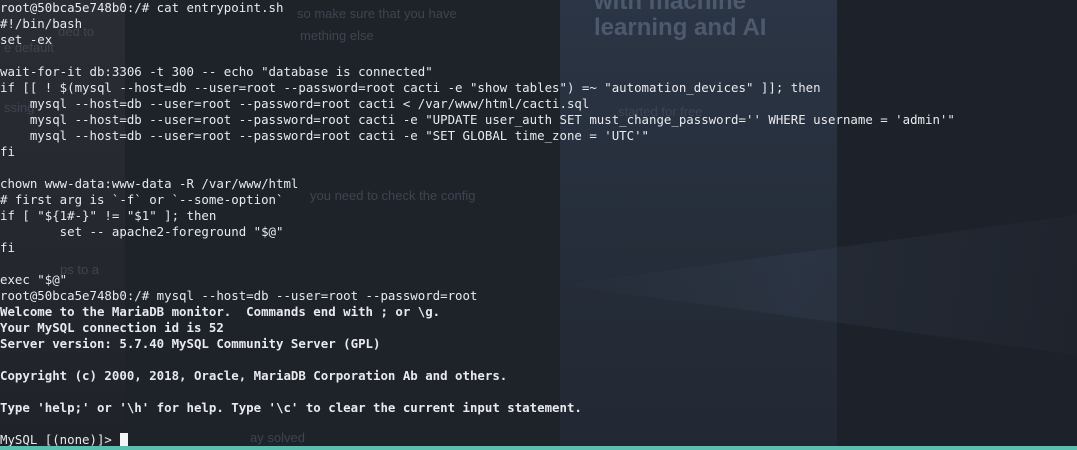 The height and width of the screenshot is (450, 1077). I want to click on terminal-line: exec "$@", so click(34, 279).